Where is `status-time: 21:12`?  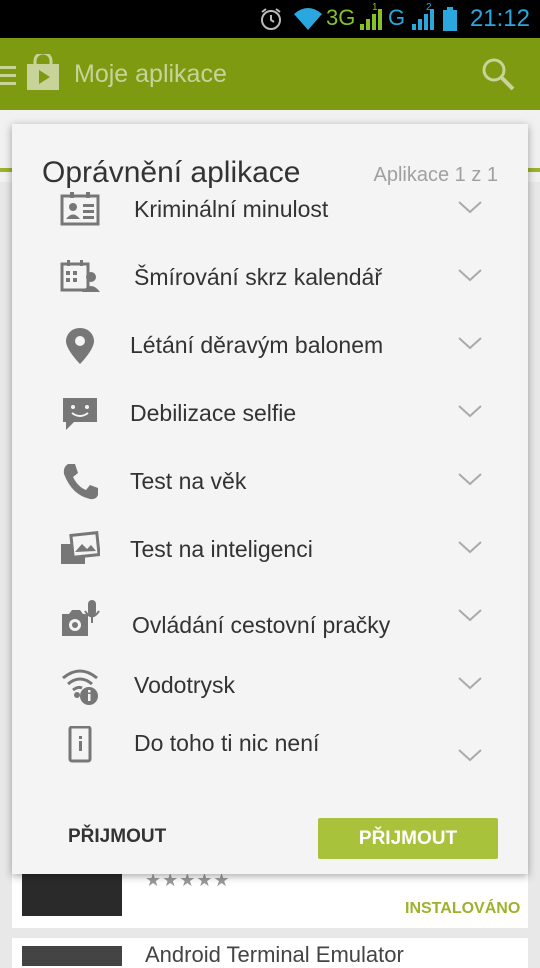 status-time: 21:12 is located at coordinates (499, 18).